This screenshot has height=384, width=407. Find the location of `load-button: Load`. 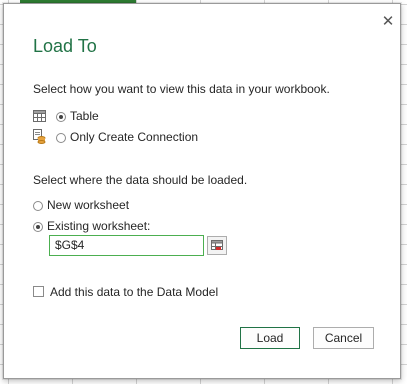

load-button: Load is located at coordinates (270, 338).